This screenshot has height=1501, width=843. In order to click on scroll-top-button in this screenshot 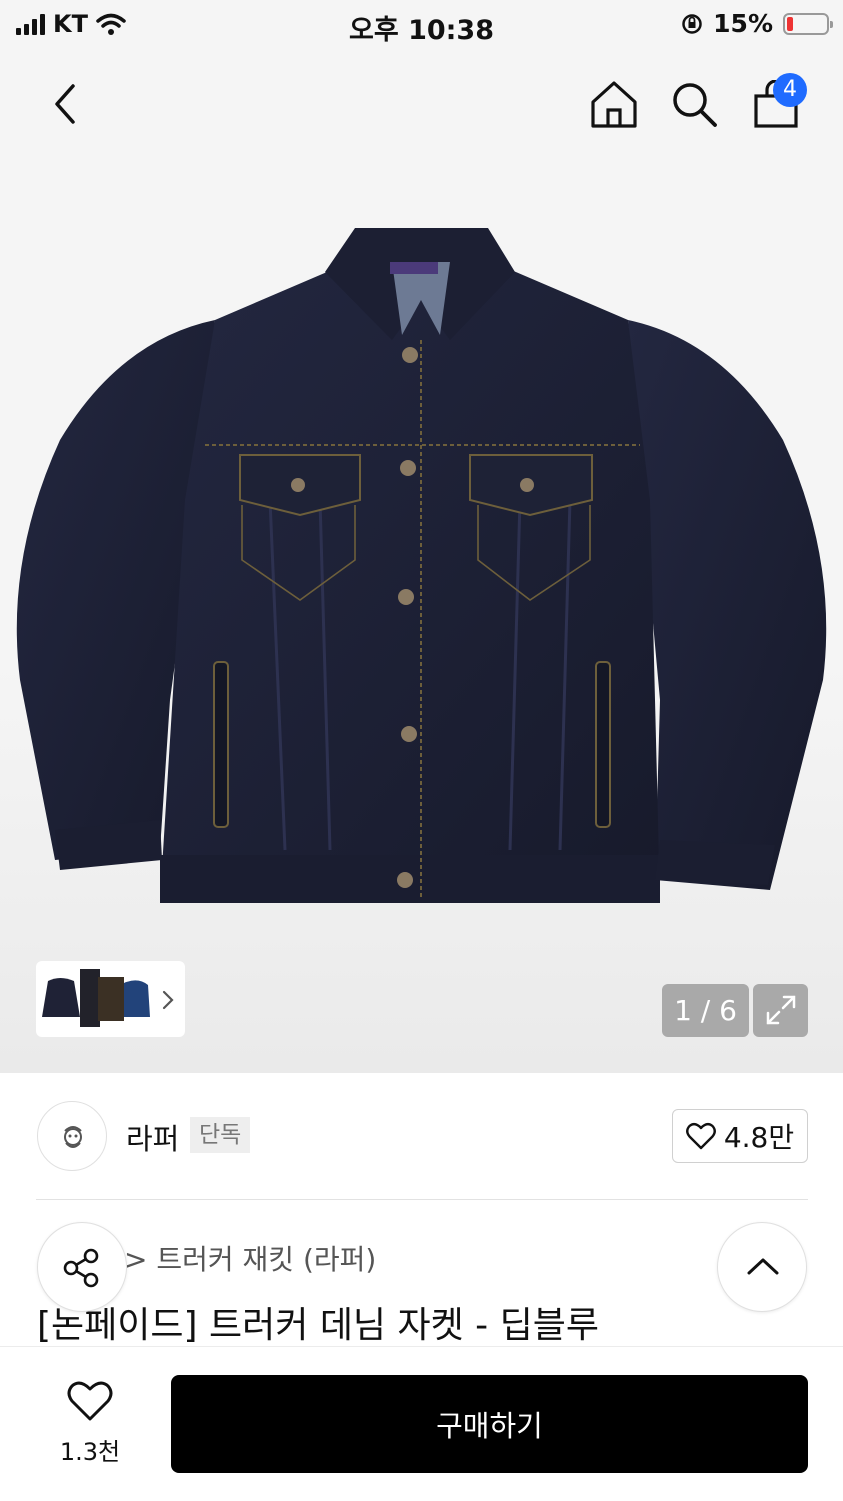, I will do `click(762, 1267)`.